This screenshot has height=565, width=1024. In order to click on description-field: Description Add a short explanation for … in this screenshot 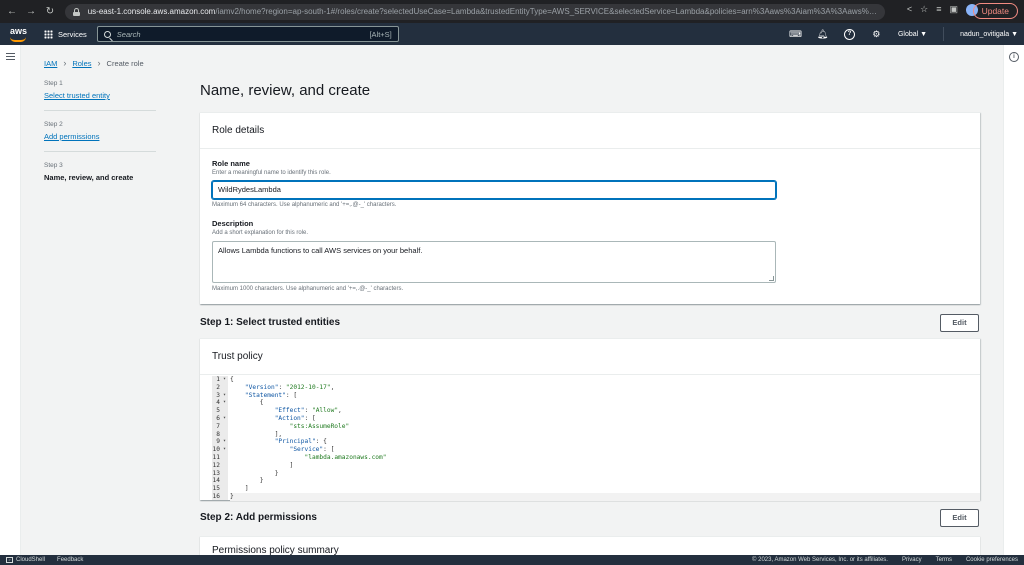, I will do `click(260, 227)`.